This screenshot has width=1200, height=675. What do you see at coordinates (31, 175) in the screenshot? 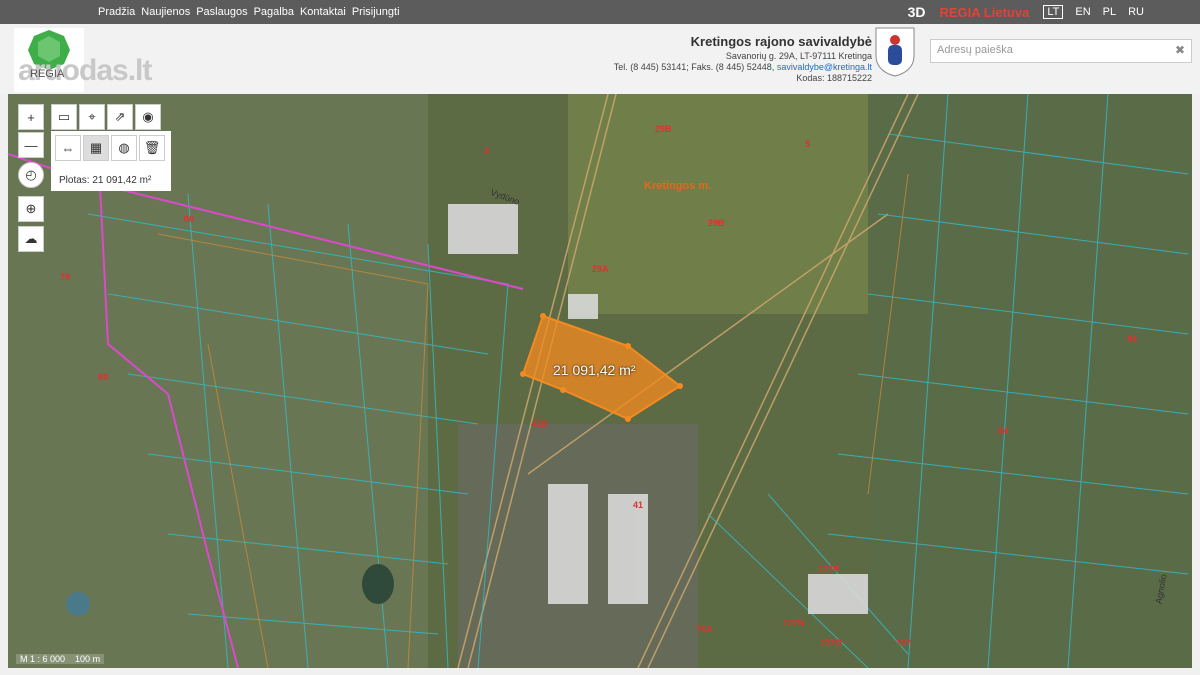
I see `compass-icon: ◴` at bounding box center [31, 175].